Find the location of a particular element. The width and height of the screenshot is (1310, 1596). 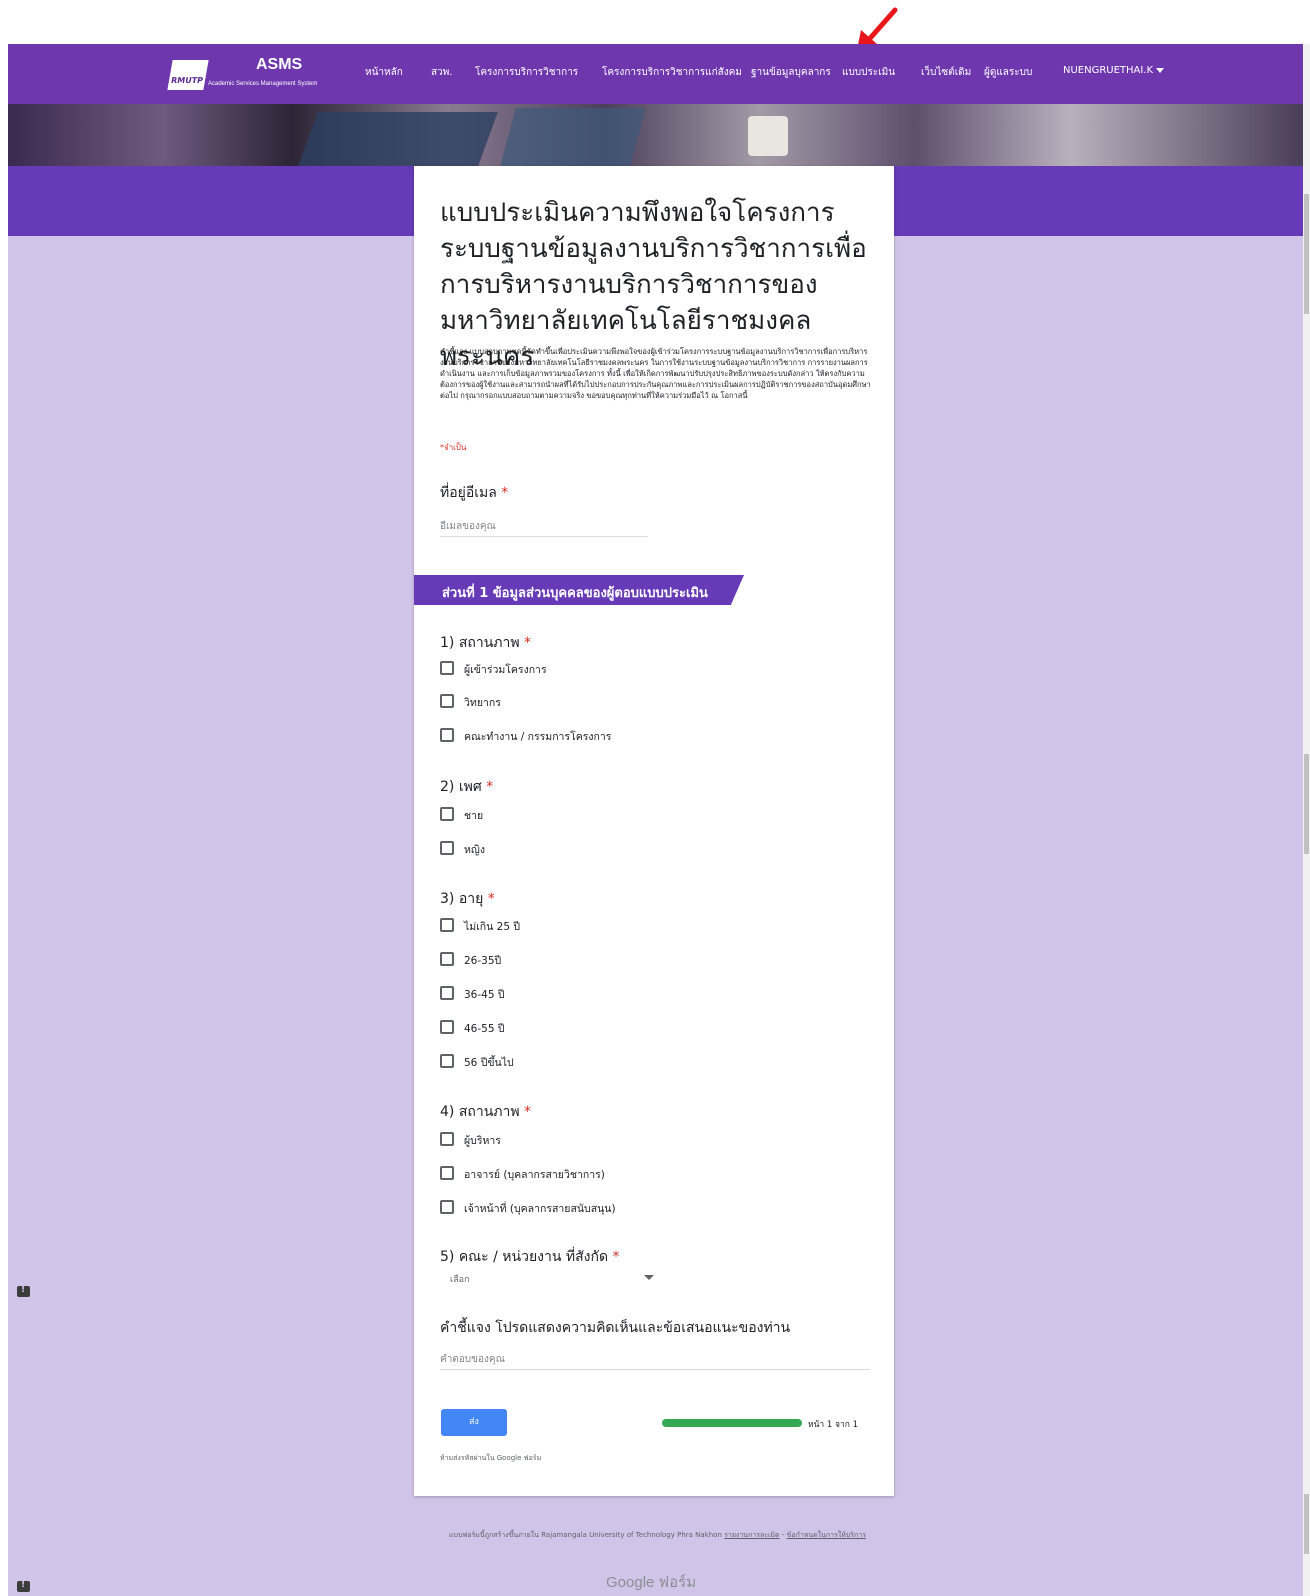

report-abuse-link: รายงานการละเมิด is located at coordinates (751, 1535).